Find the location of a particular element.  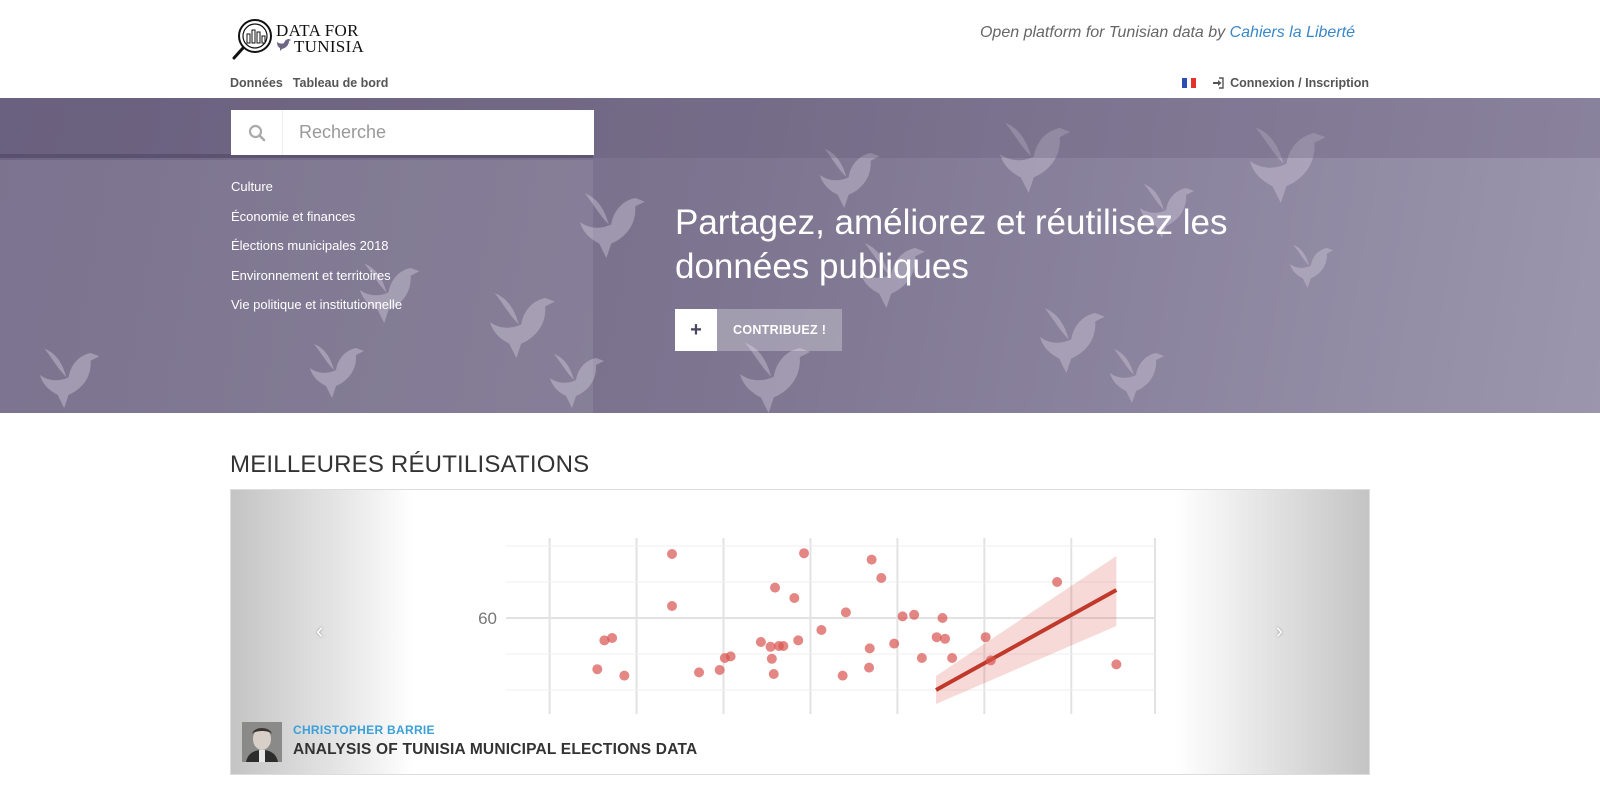

magnifier-logo-icon is located at coordinates (252, 39).